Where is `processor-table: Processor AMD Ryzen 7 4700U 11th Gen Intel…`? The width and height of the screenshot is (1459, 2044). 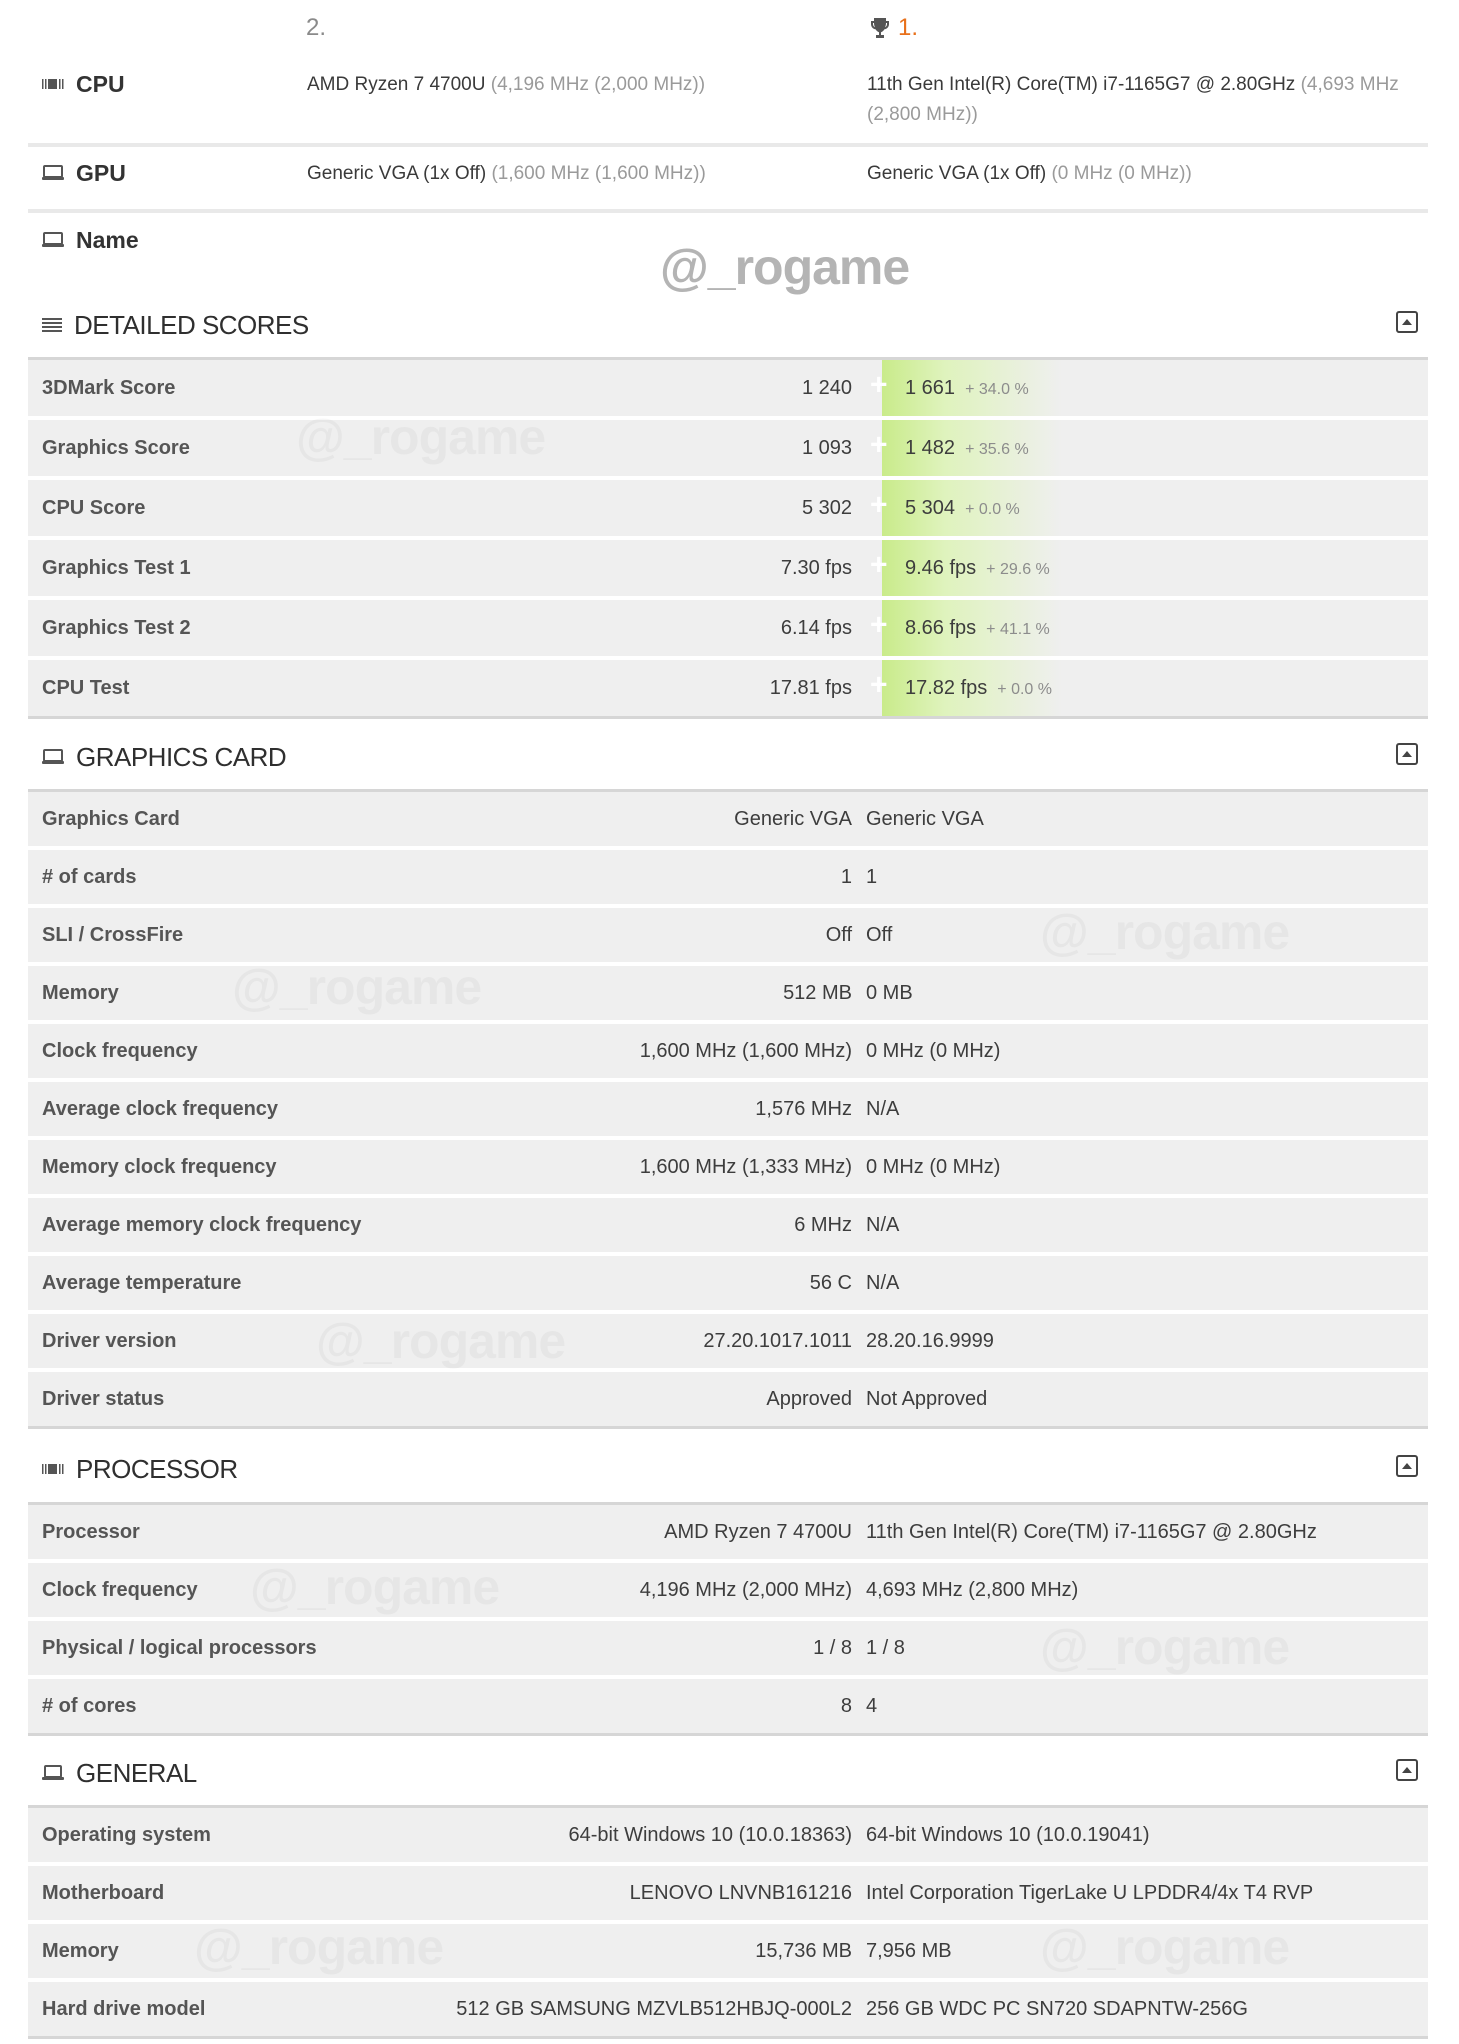 processor-table: Processor AMD Ryzen 7 4700U 11th Gen Intel… is located at coordinates (728, 1619).